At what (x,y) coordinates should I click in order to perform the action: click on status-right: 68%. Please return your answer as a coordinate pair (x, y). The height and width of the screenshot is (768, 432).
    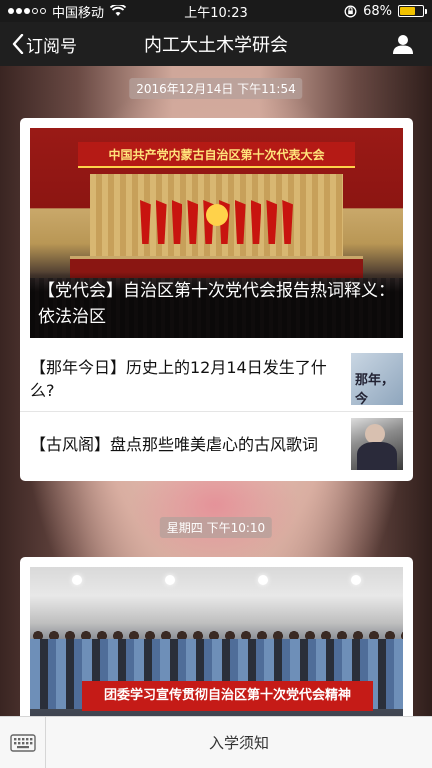
    Looking at the image, I should click on (385, 11).